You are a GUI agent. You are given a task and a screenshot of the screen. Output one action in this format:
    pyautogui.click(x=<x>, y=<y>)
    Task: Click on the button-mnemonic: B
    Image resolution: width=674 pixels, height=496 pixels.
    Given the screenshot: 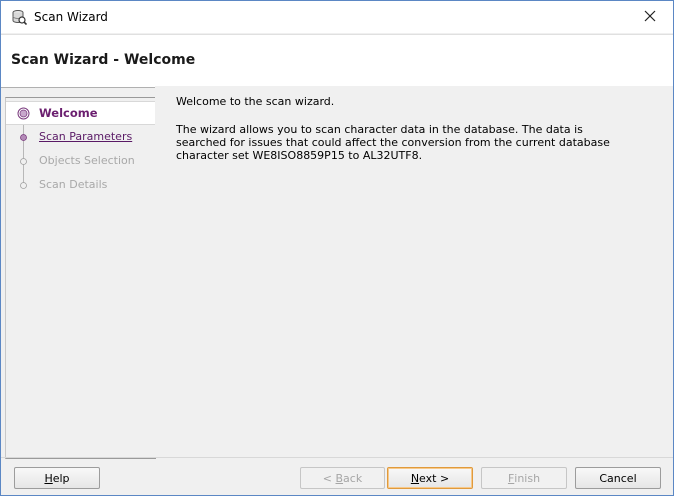 What is the action you would take?
    pyautogui.click(x=339, y=478)
    